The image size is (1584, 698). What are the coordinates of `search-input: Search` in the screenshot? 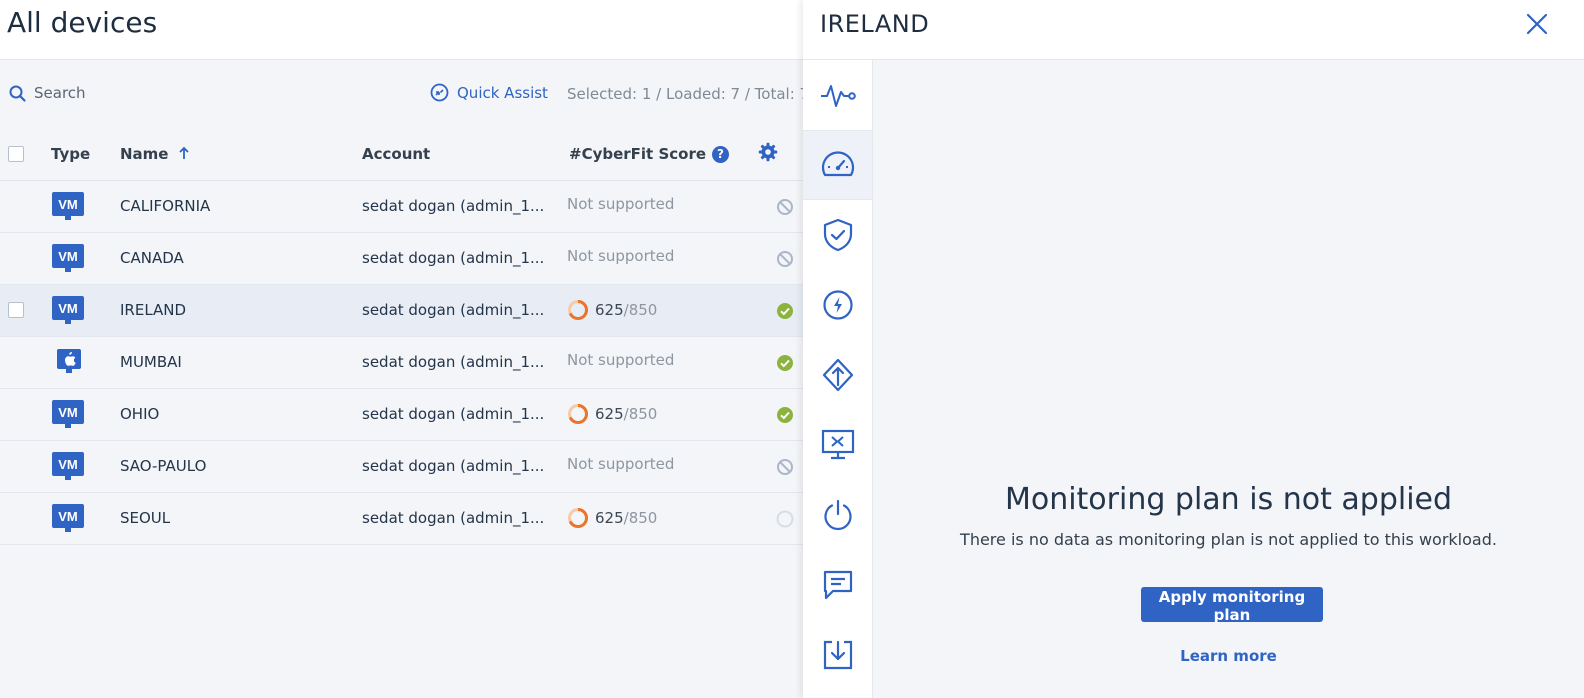 It's located at (47, 93).